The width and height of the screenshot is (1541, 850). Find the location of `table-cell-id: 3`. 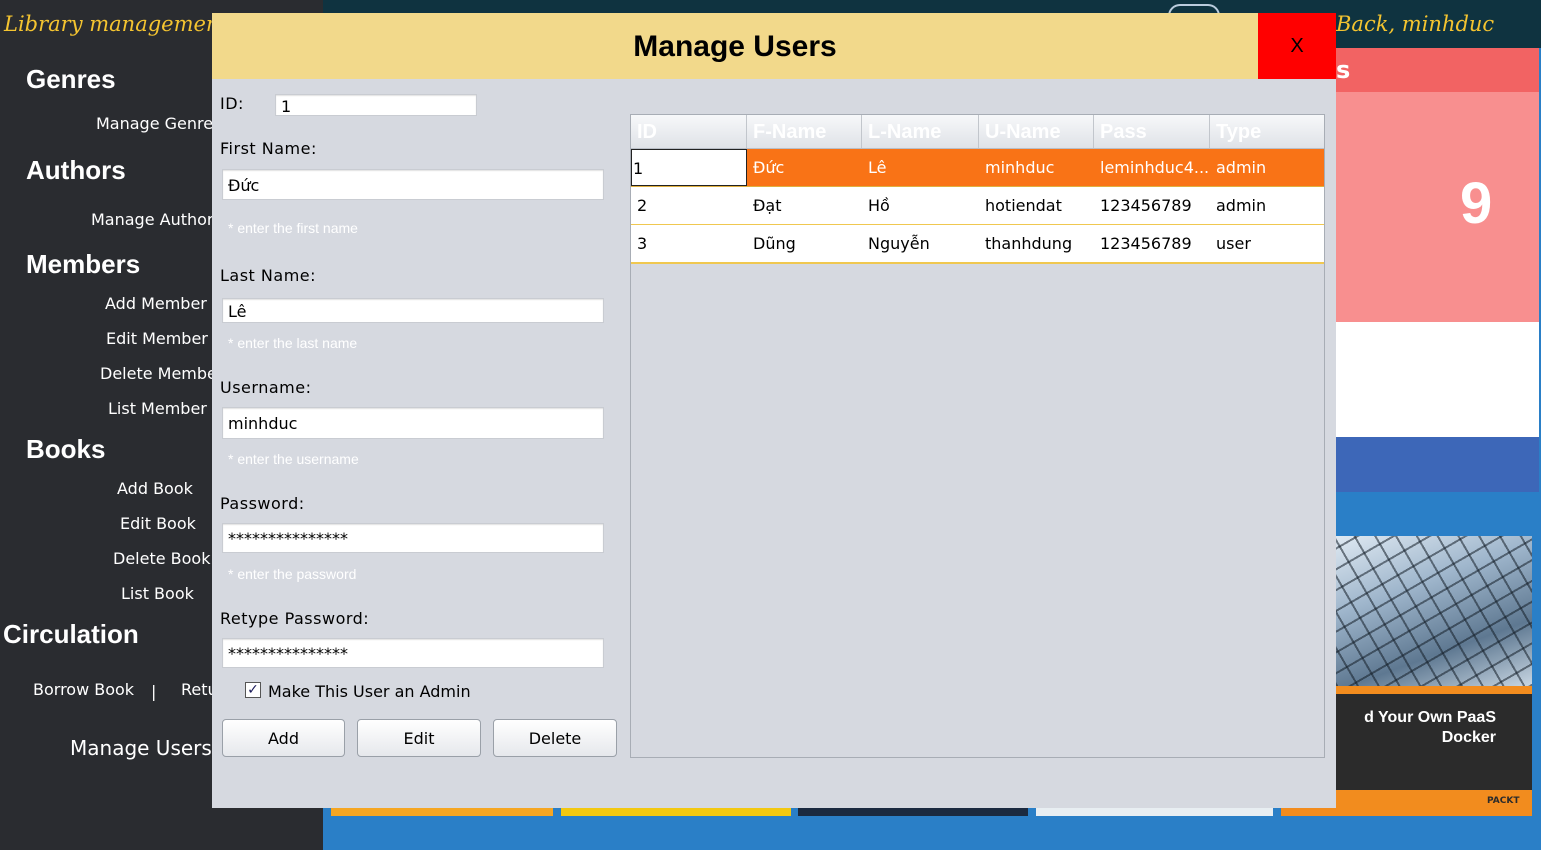

table-cell-id: 3 is located at coordinates (689, 243).